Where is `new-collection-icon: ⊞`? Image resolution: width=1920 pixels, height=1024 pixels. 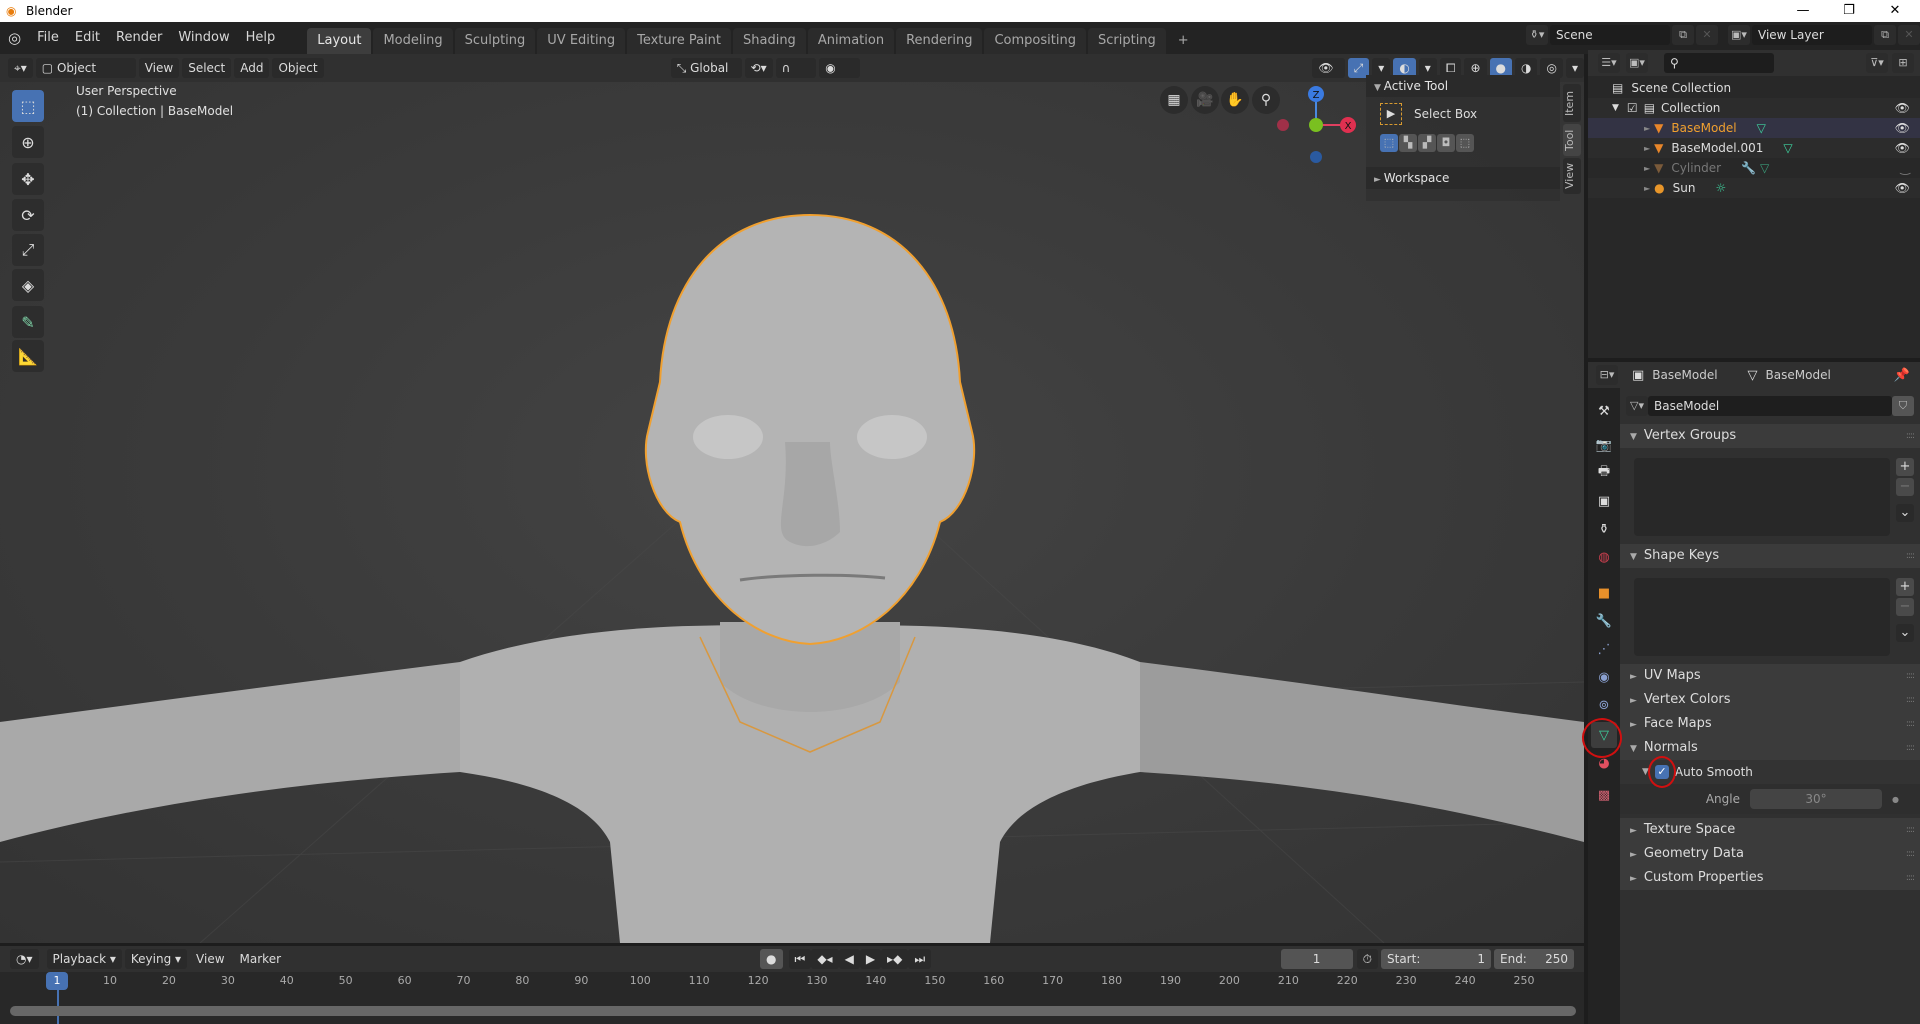
new-collection-icon: ⊞ is located at coordinates (1903, 63).